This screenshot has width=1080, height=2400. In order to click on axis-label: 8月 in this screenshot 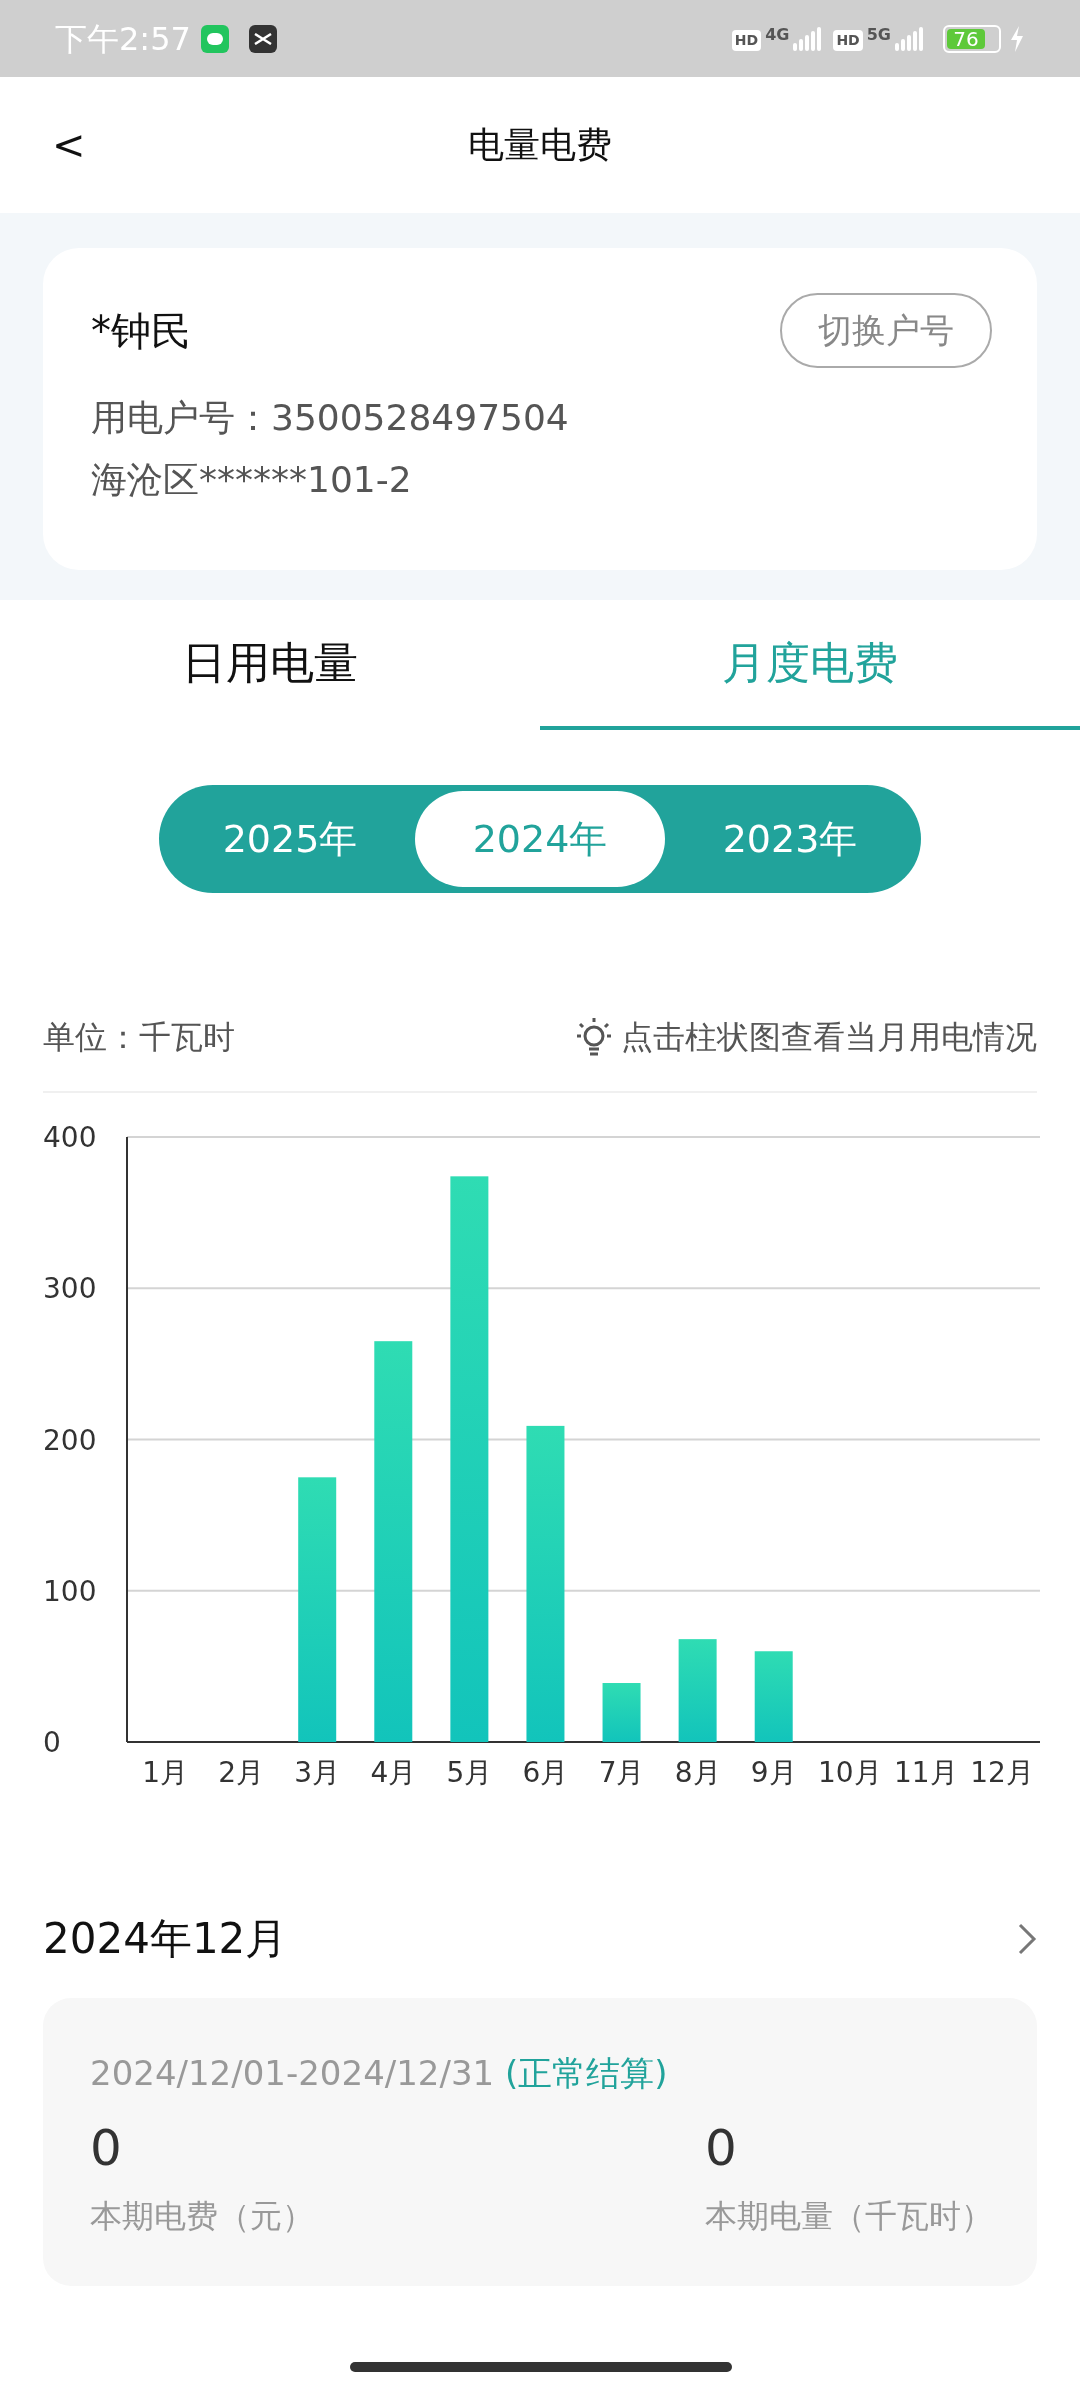, I will do `click(697, 1772)`.